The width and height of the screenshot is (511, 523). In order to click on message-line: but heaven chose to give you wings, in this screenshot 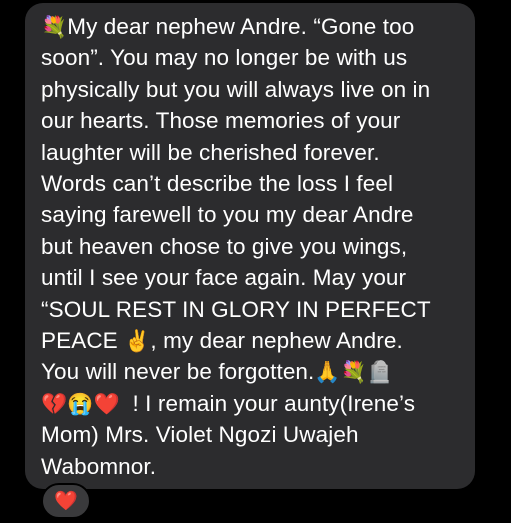, I will do `click(224, 246)`.